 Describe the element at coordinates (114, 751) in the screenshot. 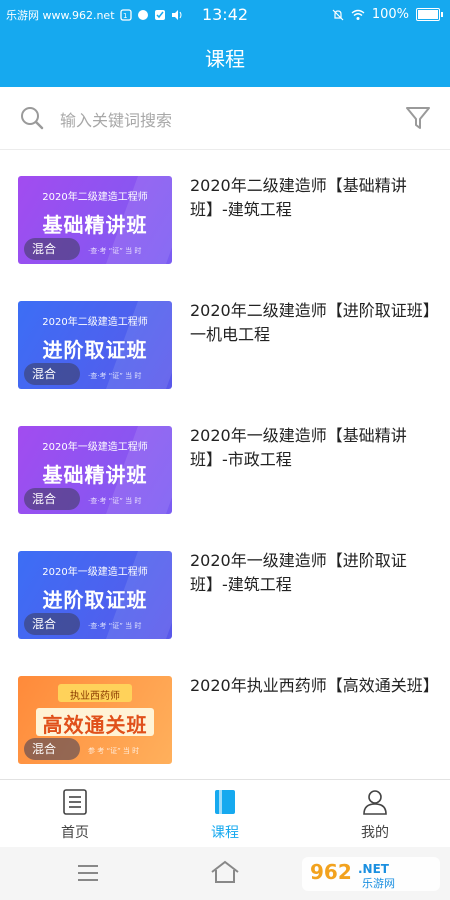

I see `thumbnail-slogan: 参 考 “证” 当 时` at that location.